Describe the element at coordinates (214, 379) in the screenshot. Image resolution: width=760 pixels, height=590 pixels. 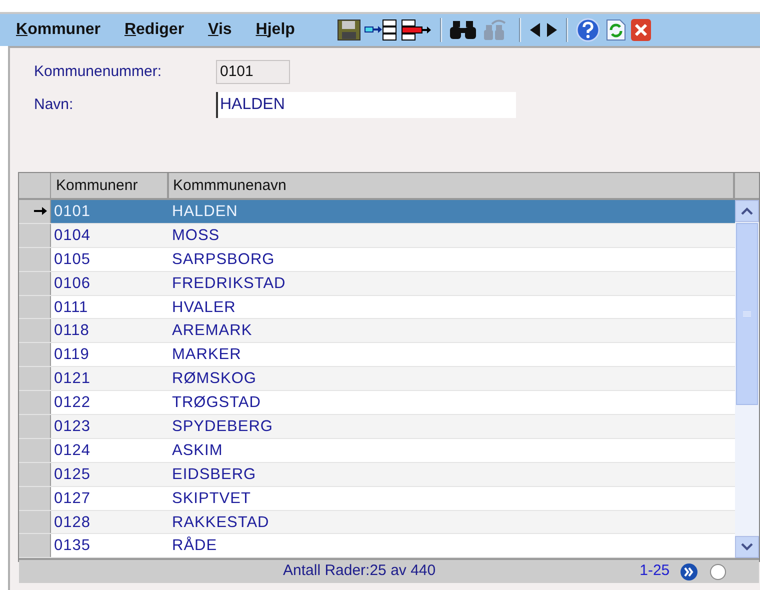
I see `table-cell-text: RØMSKOG` at that location.